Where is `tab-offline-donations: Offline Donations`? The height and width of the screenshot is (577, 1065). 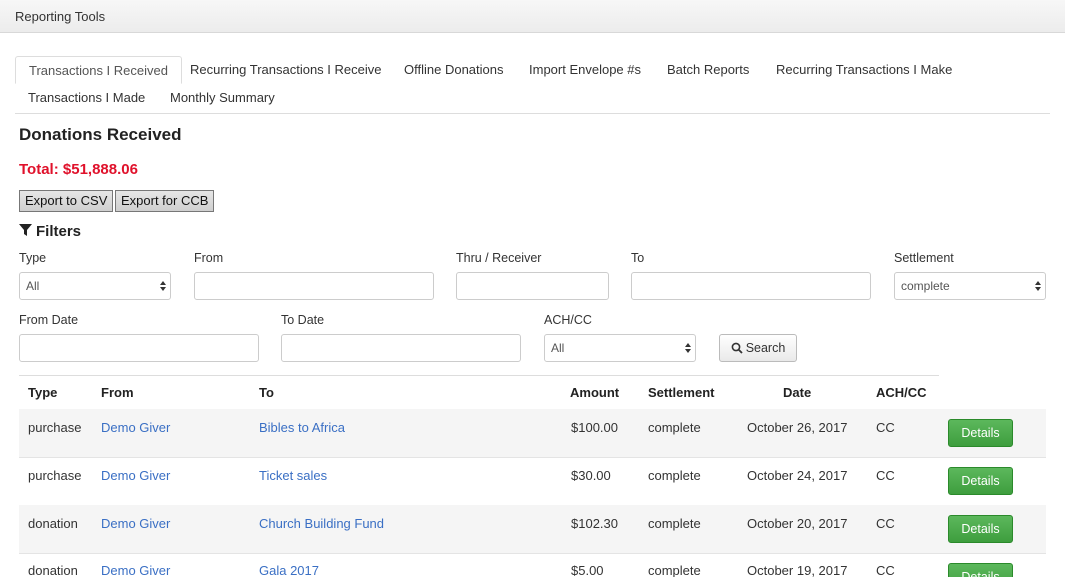 tab-offline-donations: Offline Donations is located at coordinates (454, 70).